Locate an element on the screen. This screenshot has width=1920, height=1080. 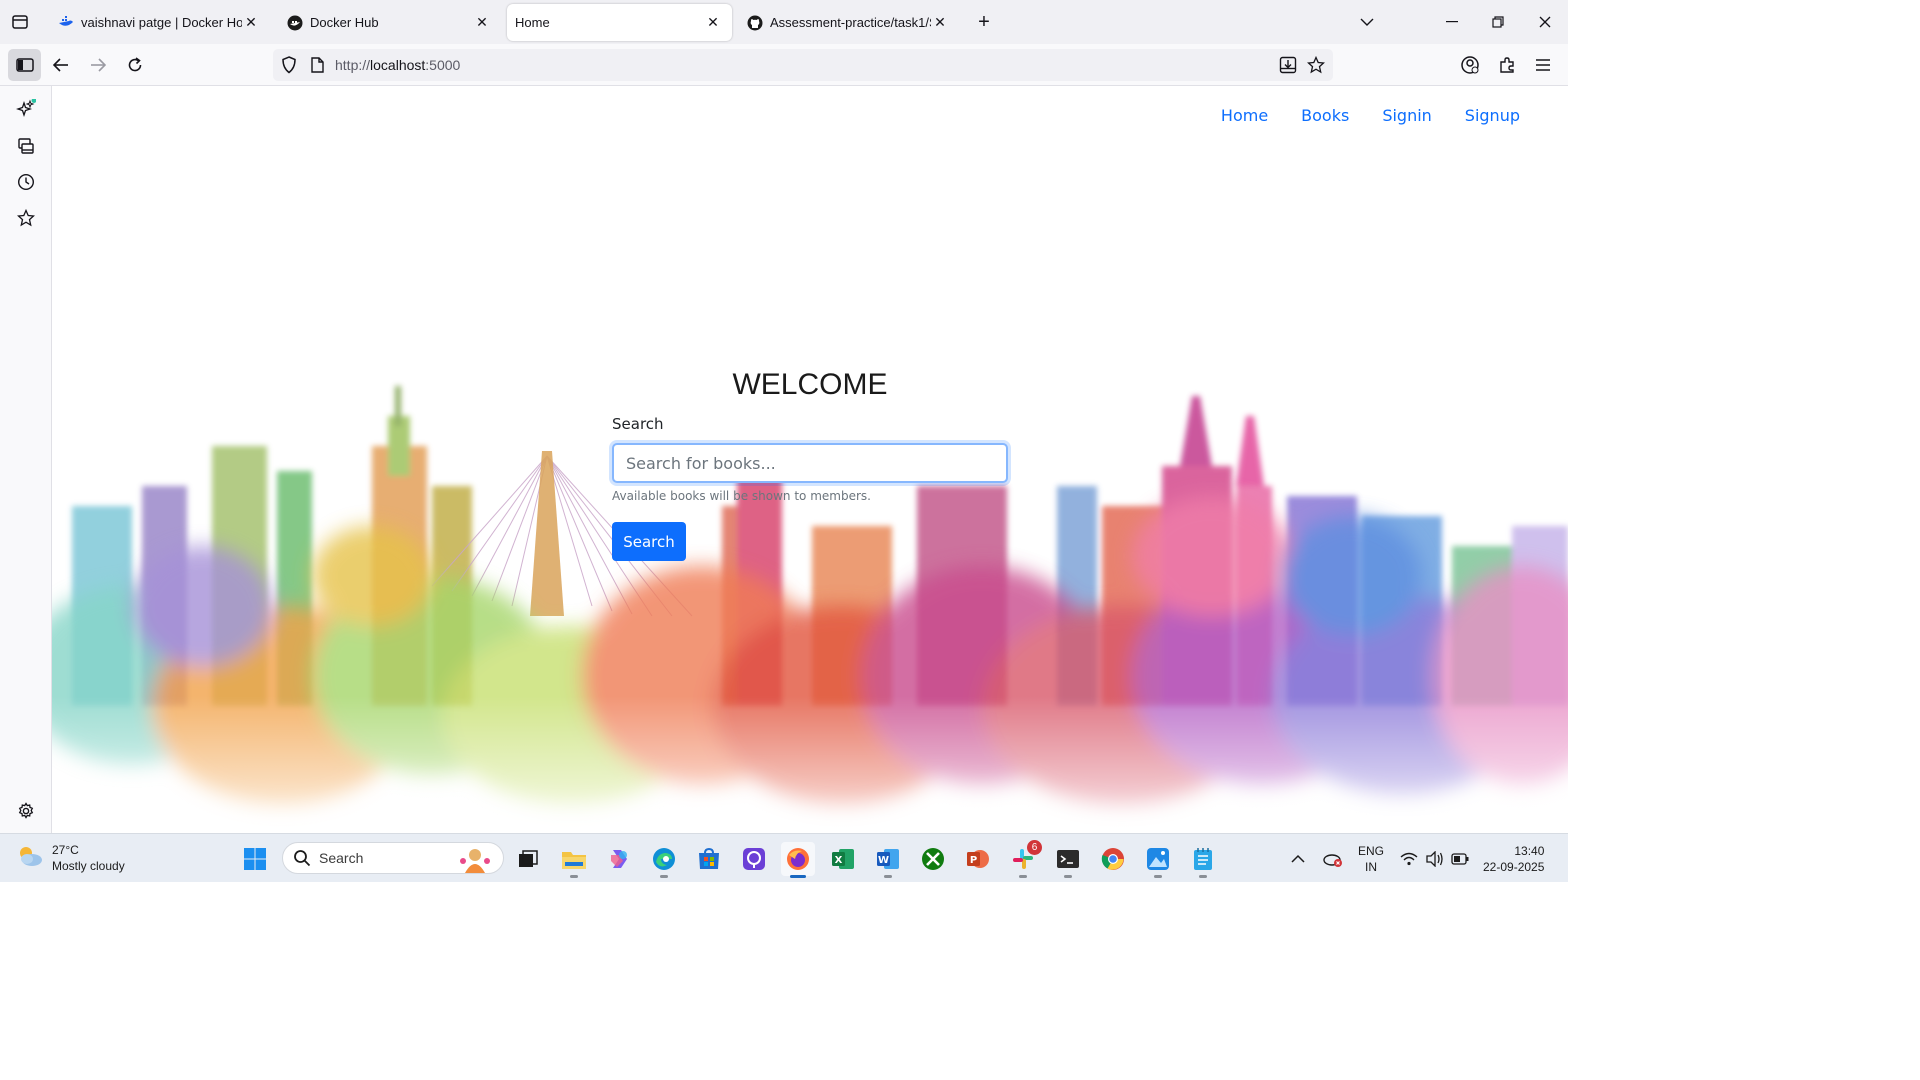
tab-home: Home ✕ is located at coordinates (619, 22).